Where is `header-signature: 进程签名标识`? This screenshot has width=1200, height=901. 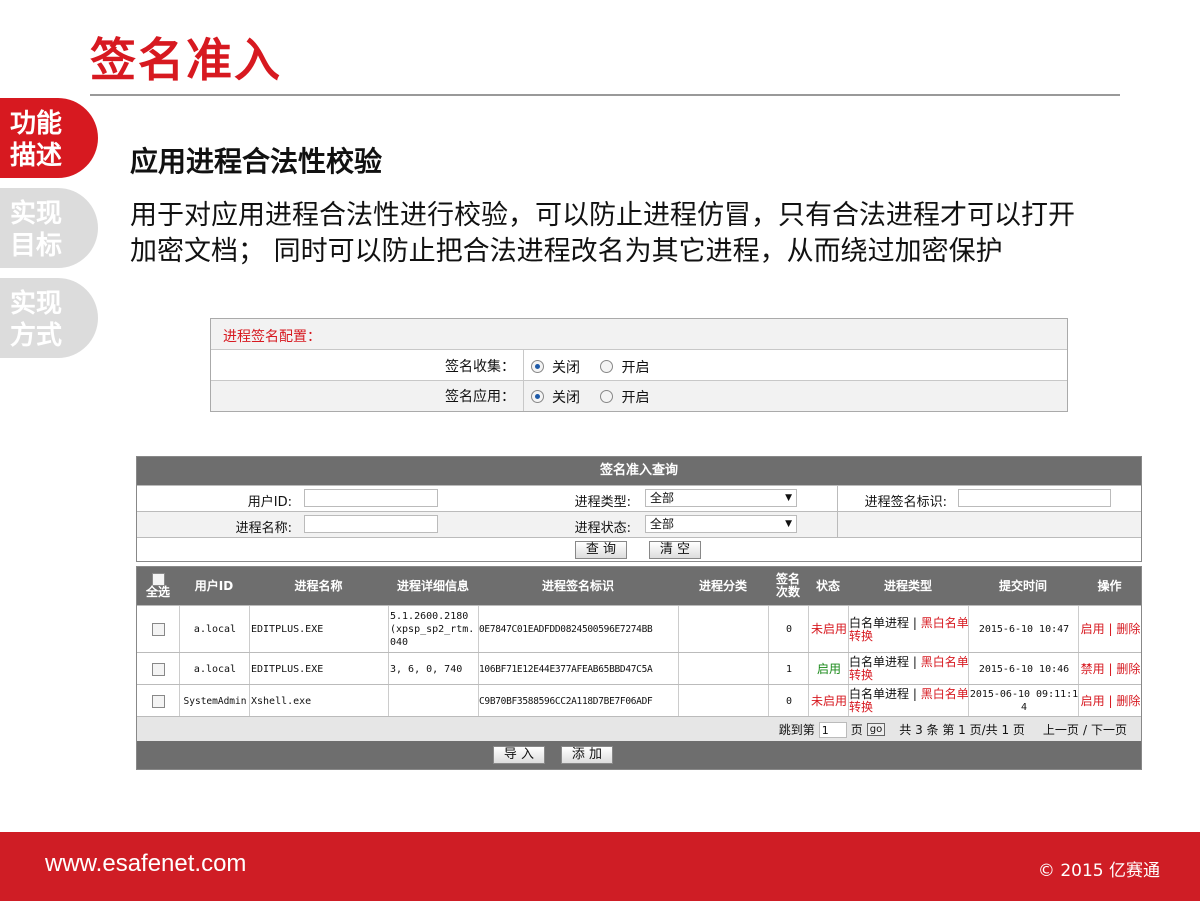 header-signature: 进程签名标识 is located at coordinates (577, 585).